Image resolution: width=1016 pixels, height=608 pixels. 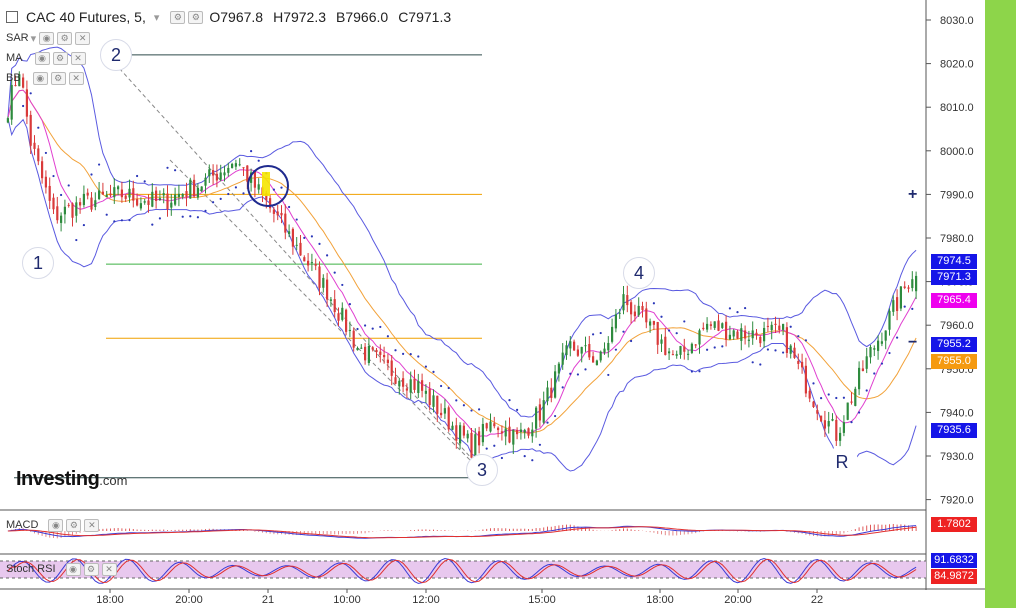 What do you see at coordinates (912, 343) in the screenshot?
I see `zoom-out-button: −` at bounding box center [912, 343].